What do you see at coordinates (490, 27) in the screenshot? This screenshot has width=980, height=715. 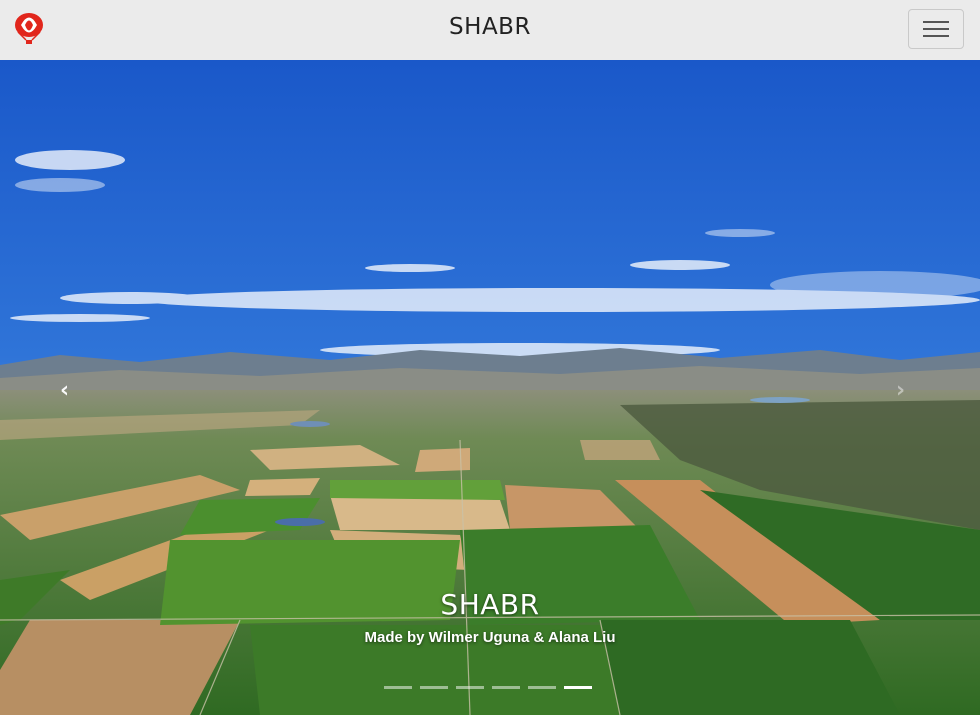 I see `brand-title: SHABR` at bounding box center [490, 27].